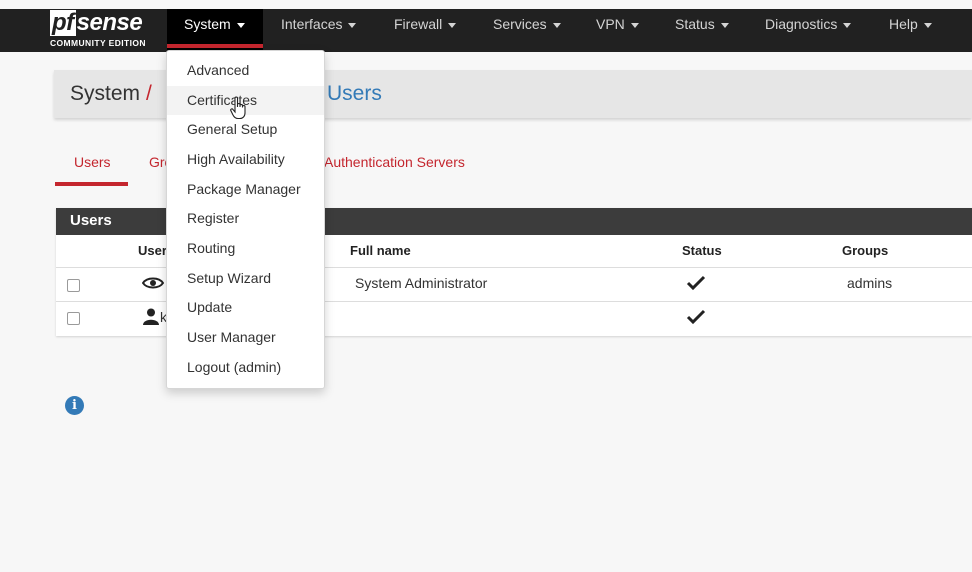 This screenshot has height=572, width=972. What do you see at coordinates (319, 30) in the screenshot?
I see `nav-interfaces: Interfaces` at bounding box center [319, 30].